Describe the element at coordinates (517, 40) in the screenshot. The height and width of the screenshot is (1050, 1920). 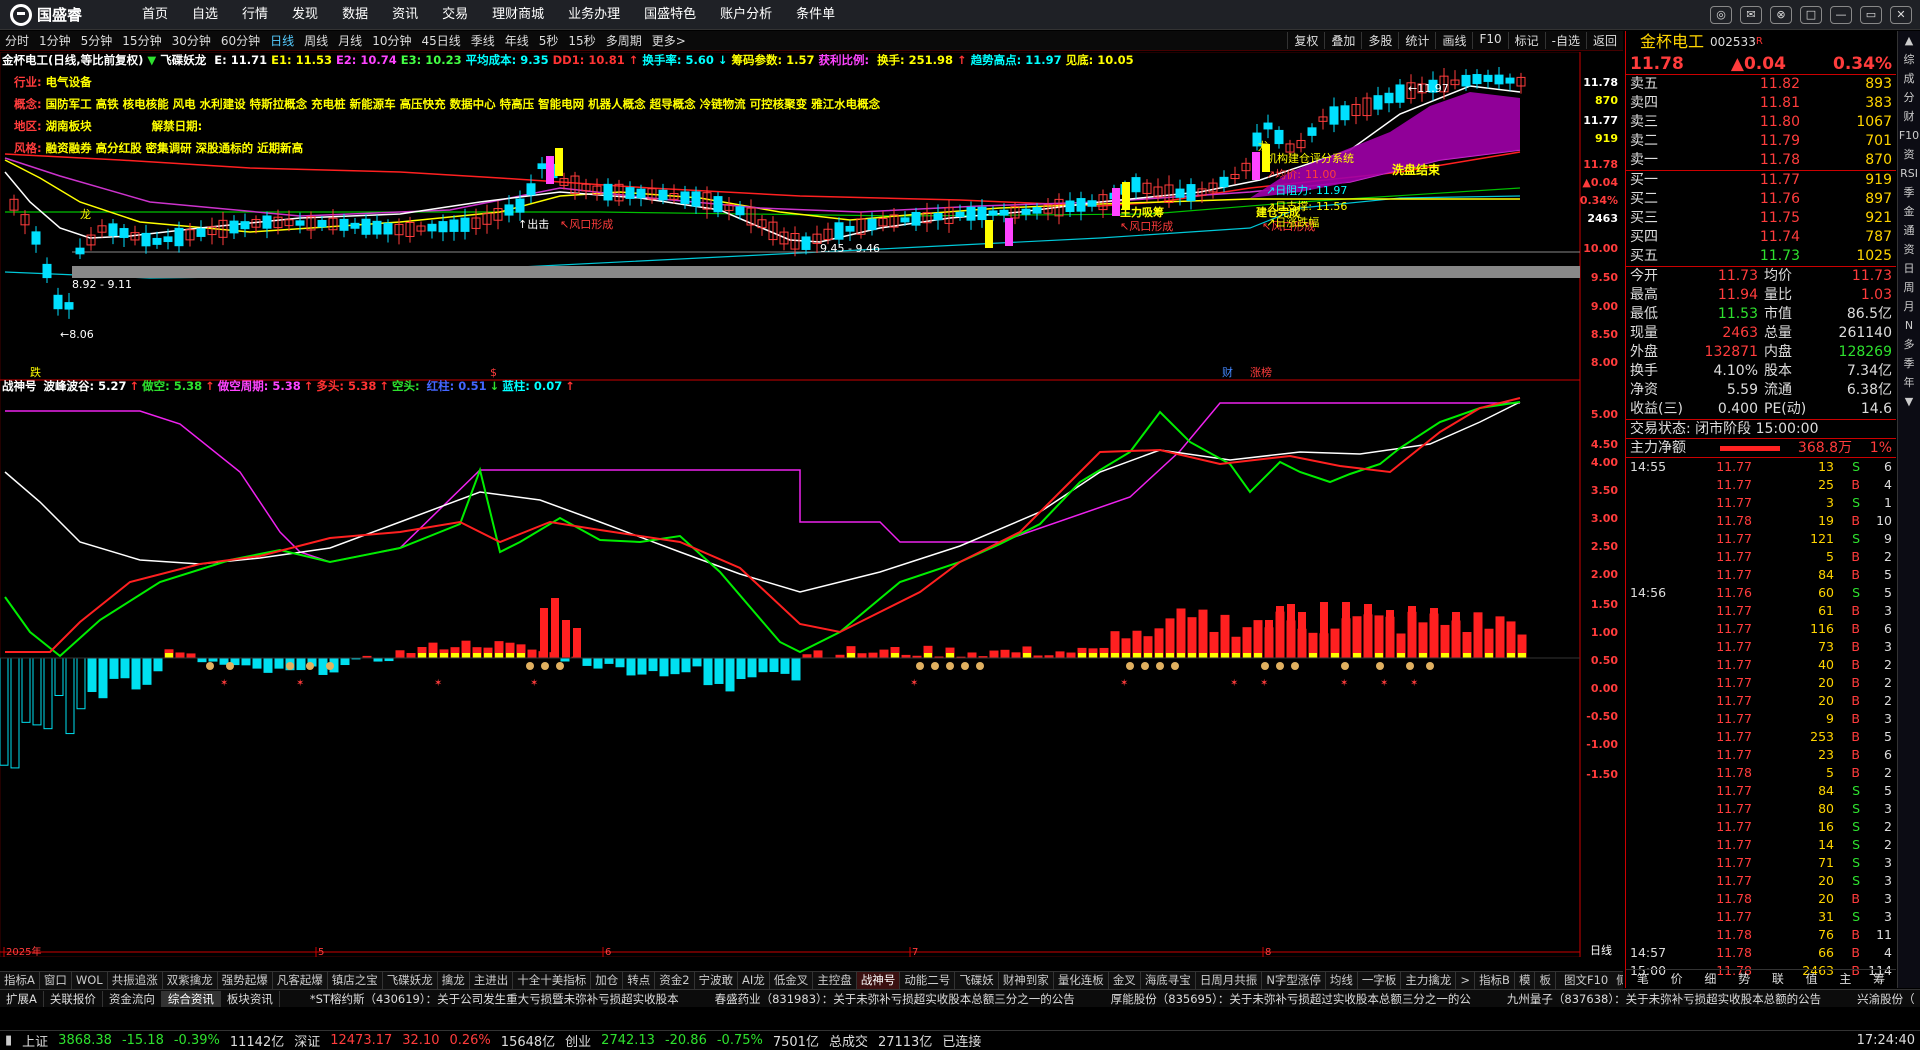
I see `period-tab-12: 年线` at that location.